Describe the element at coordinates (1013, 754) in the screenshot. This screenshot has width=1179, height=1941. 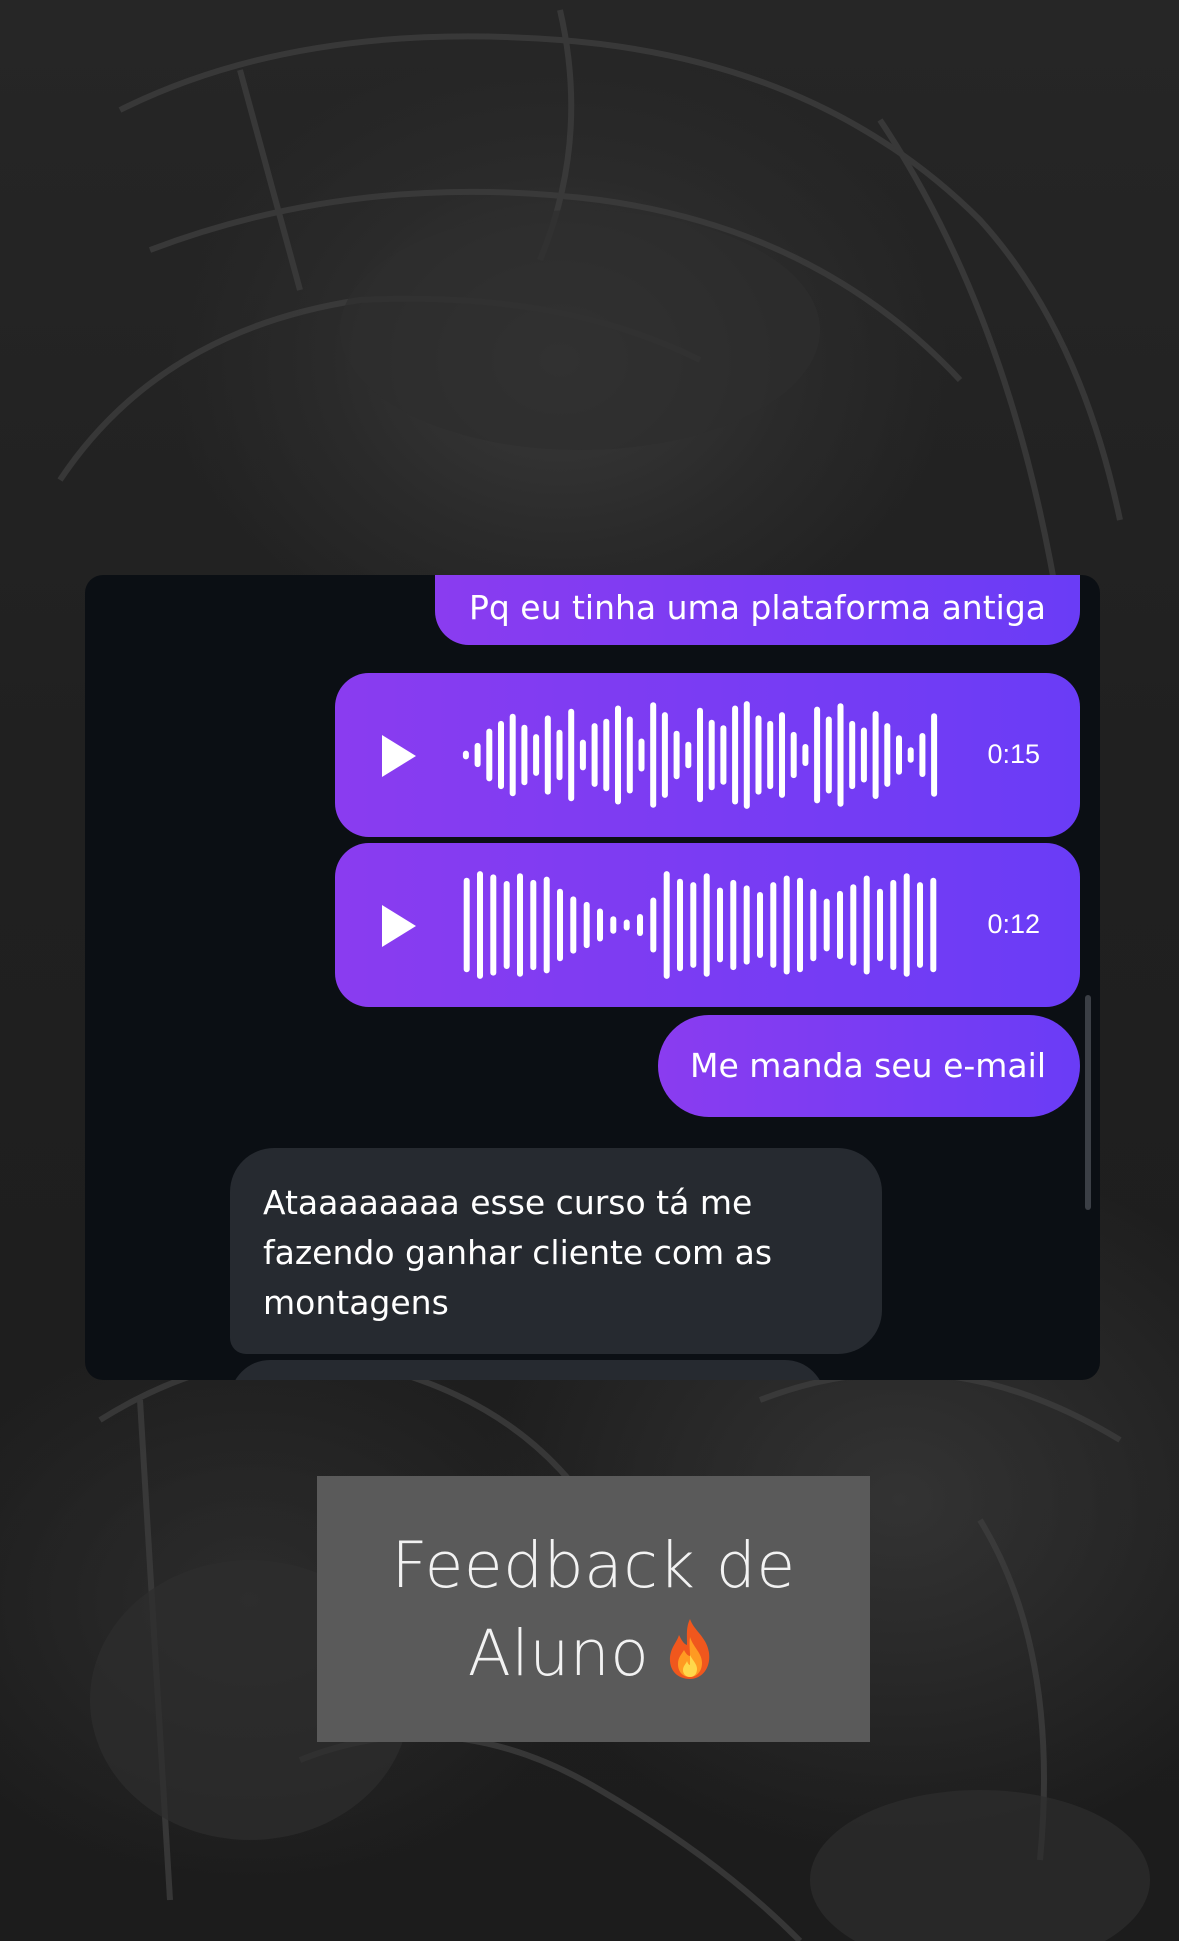
I see `audio-duration: 0:15` at that location.